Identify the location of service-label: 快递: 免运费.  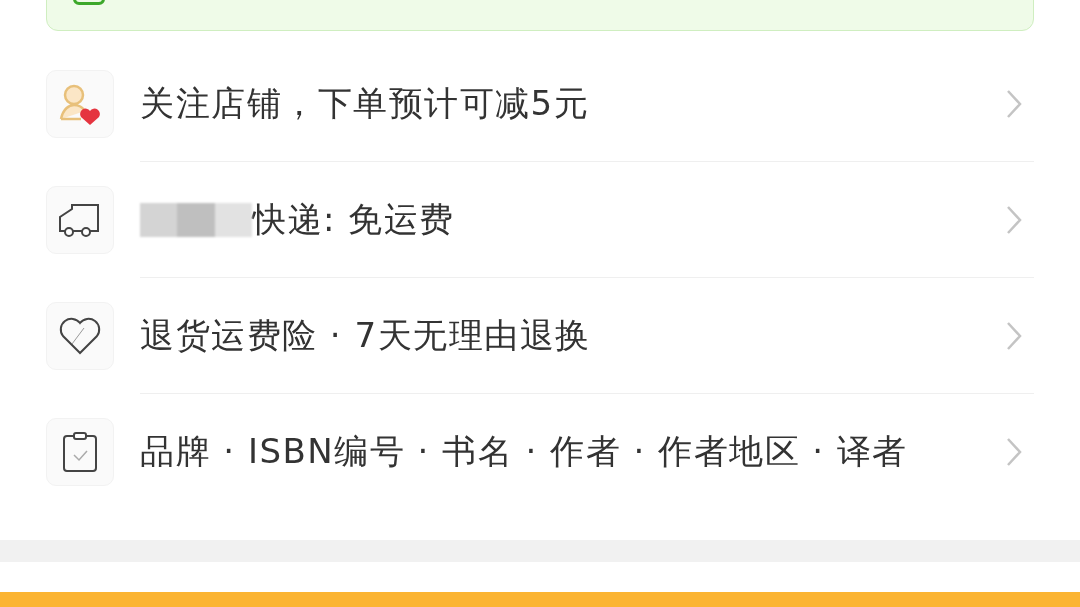
(353, 220).